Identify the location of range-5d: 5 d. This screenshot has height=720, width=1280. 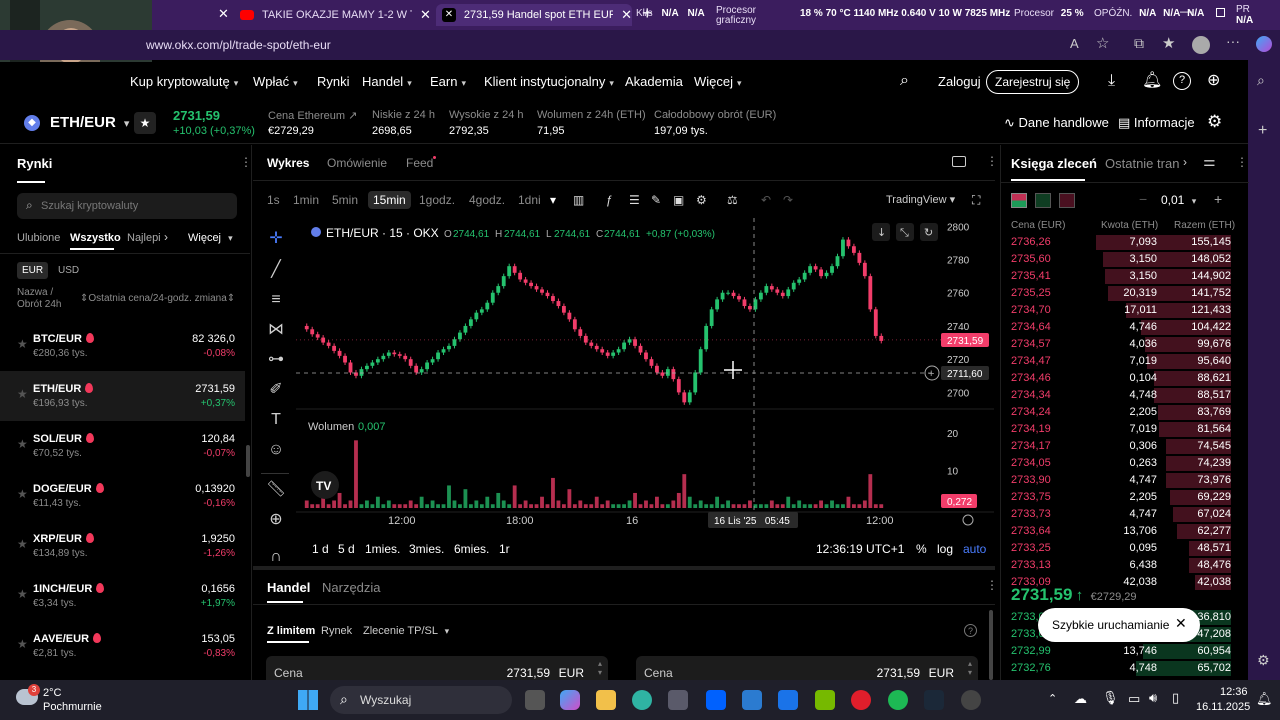
(346, 549).